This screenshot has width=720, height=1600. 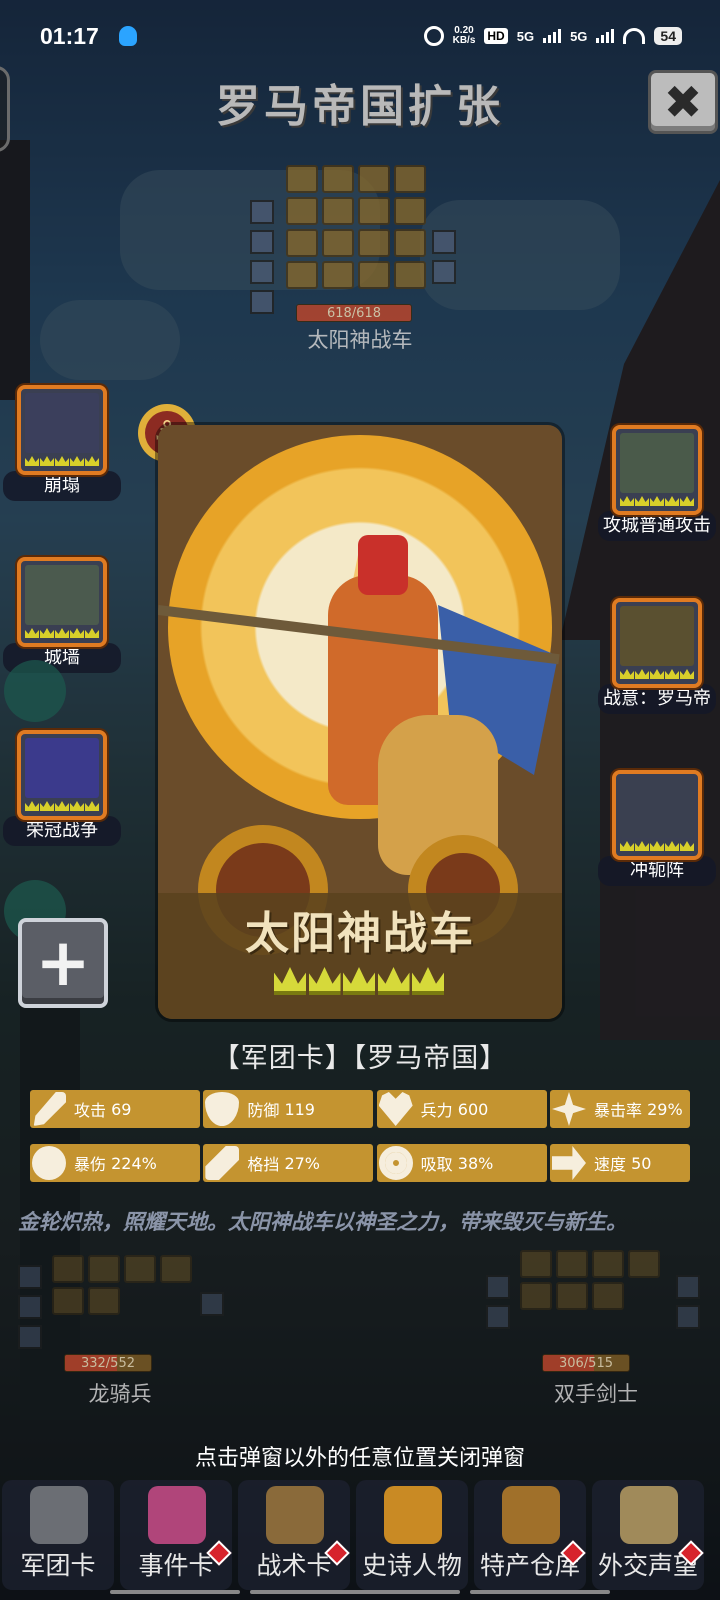 What do you see at coordinates (62, 430) in the screenshot?
I see `skill-collapse-icon` at bounding box center [62, 430].